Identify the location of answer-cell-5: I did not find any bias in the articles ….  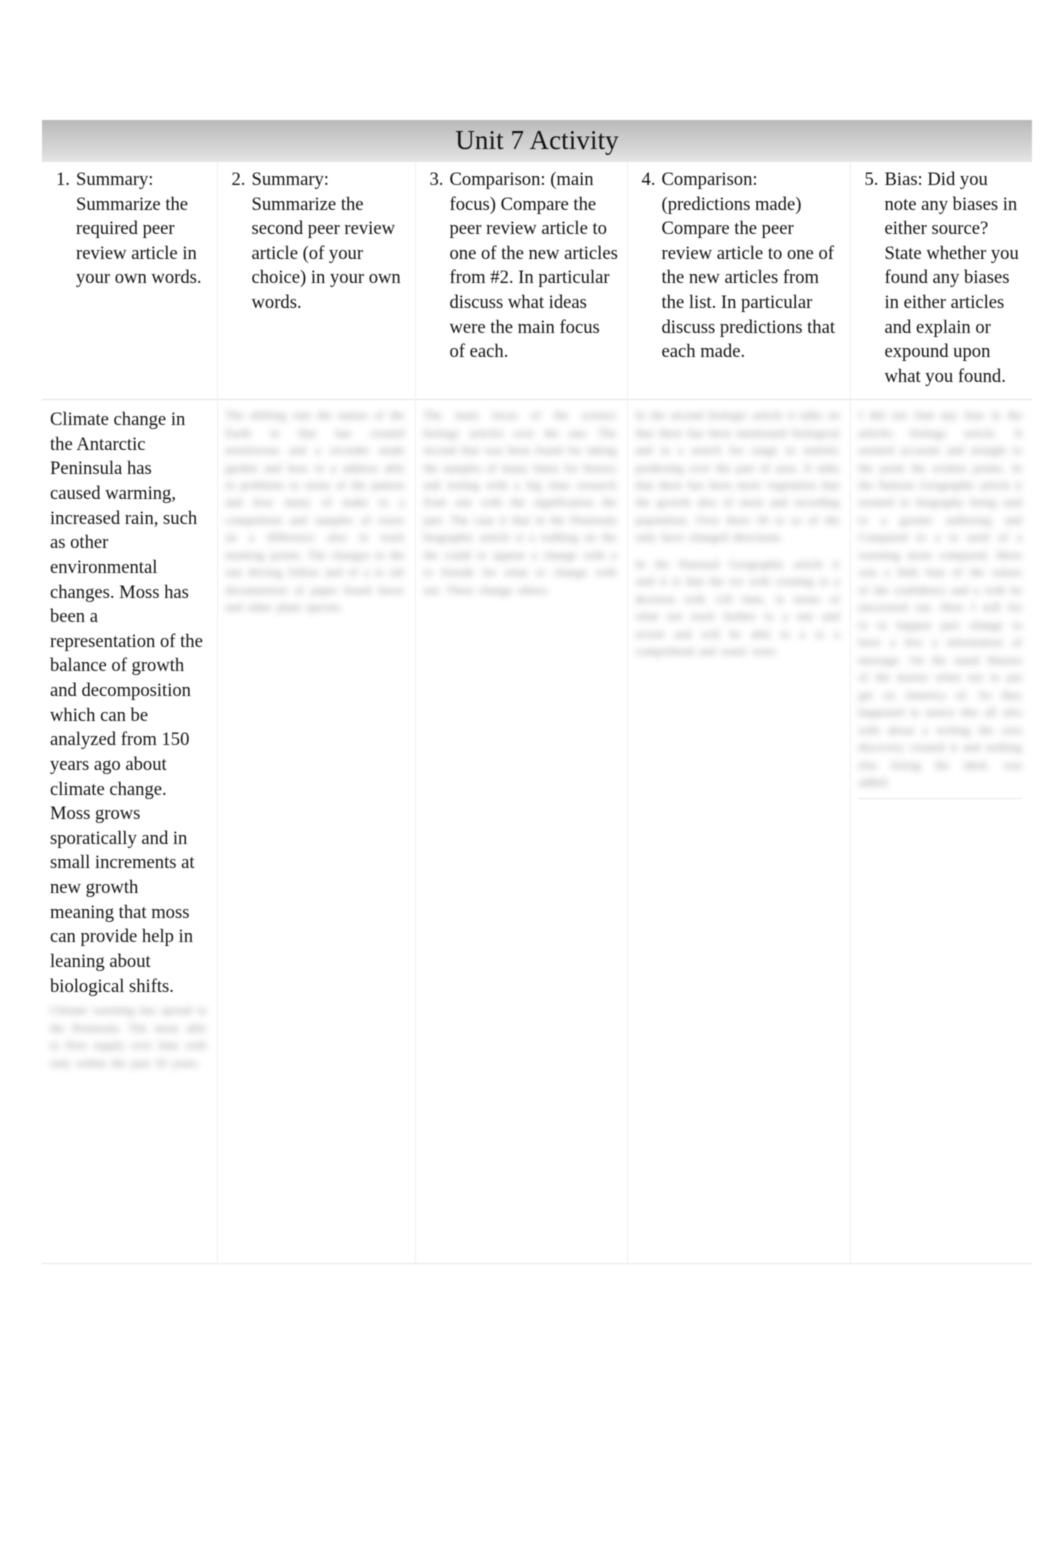
(941, 832).